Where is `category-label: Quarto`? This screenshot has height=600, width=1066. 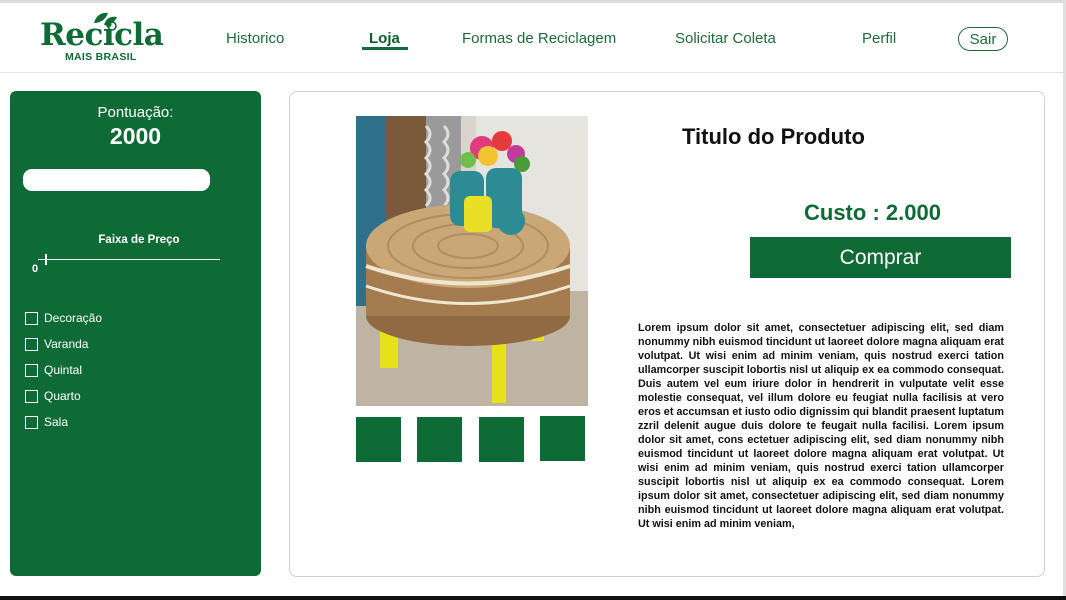 category-label: Quarto is located at coordinates (62, 396).